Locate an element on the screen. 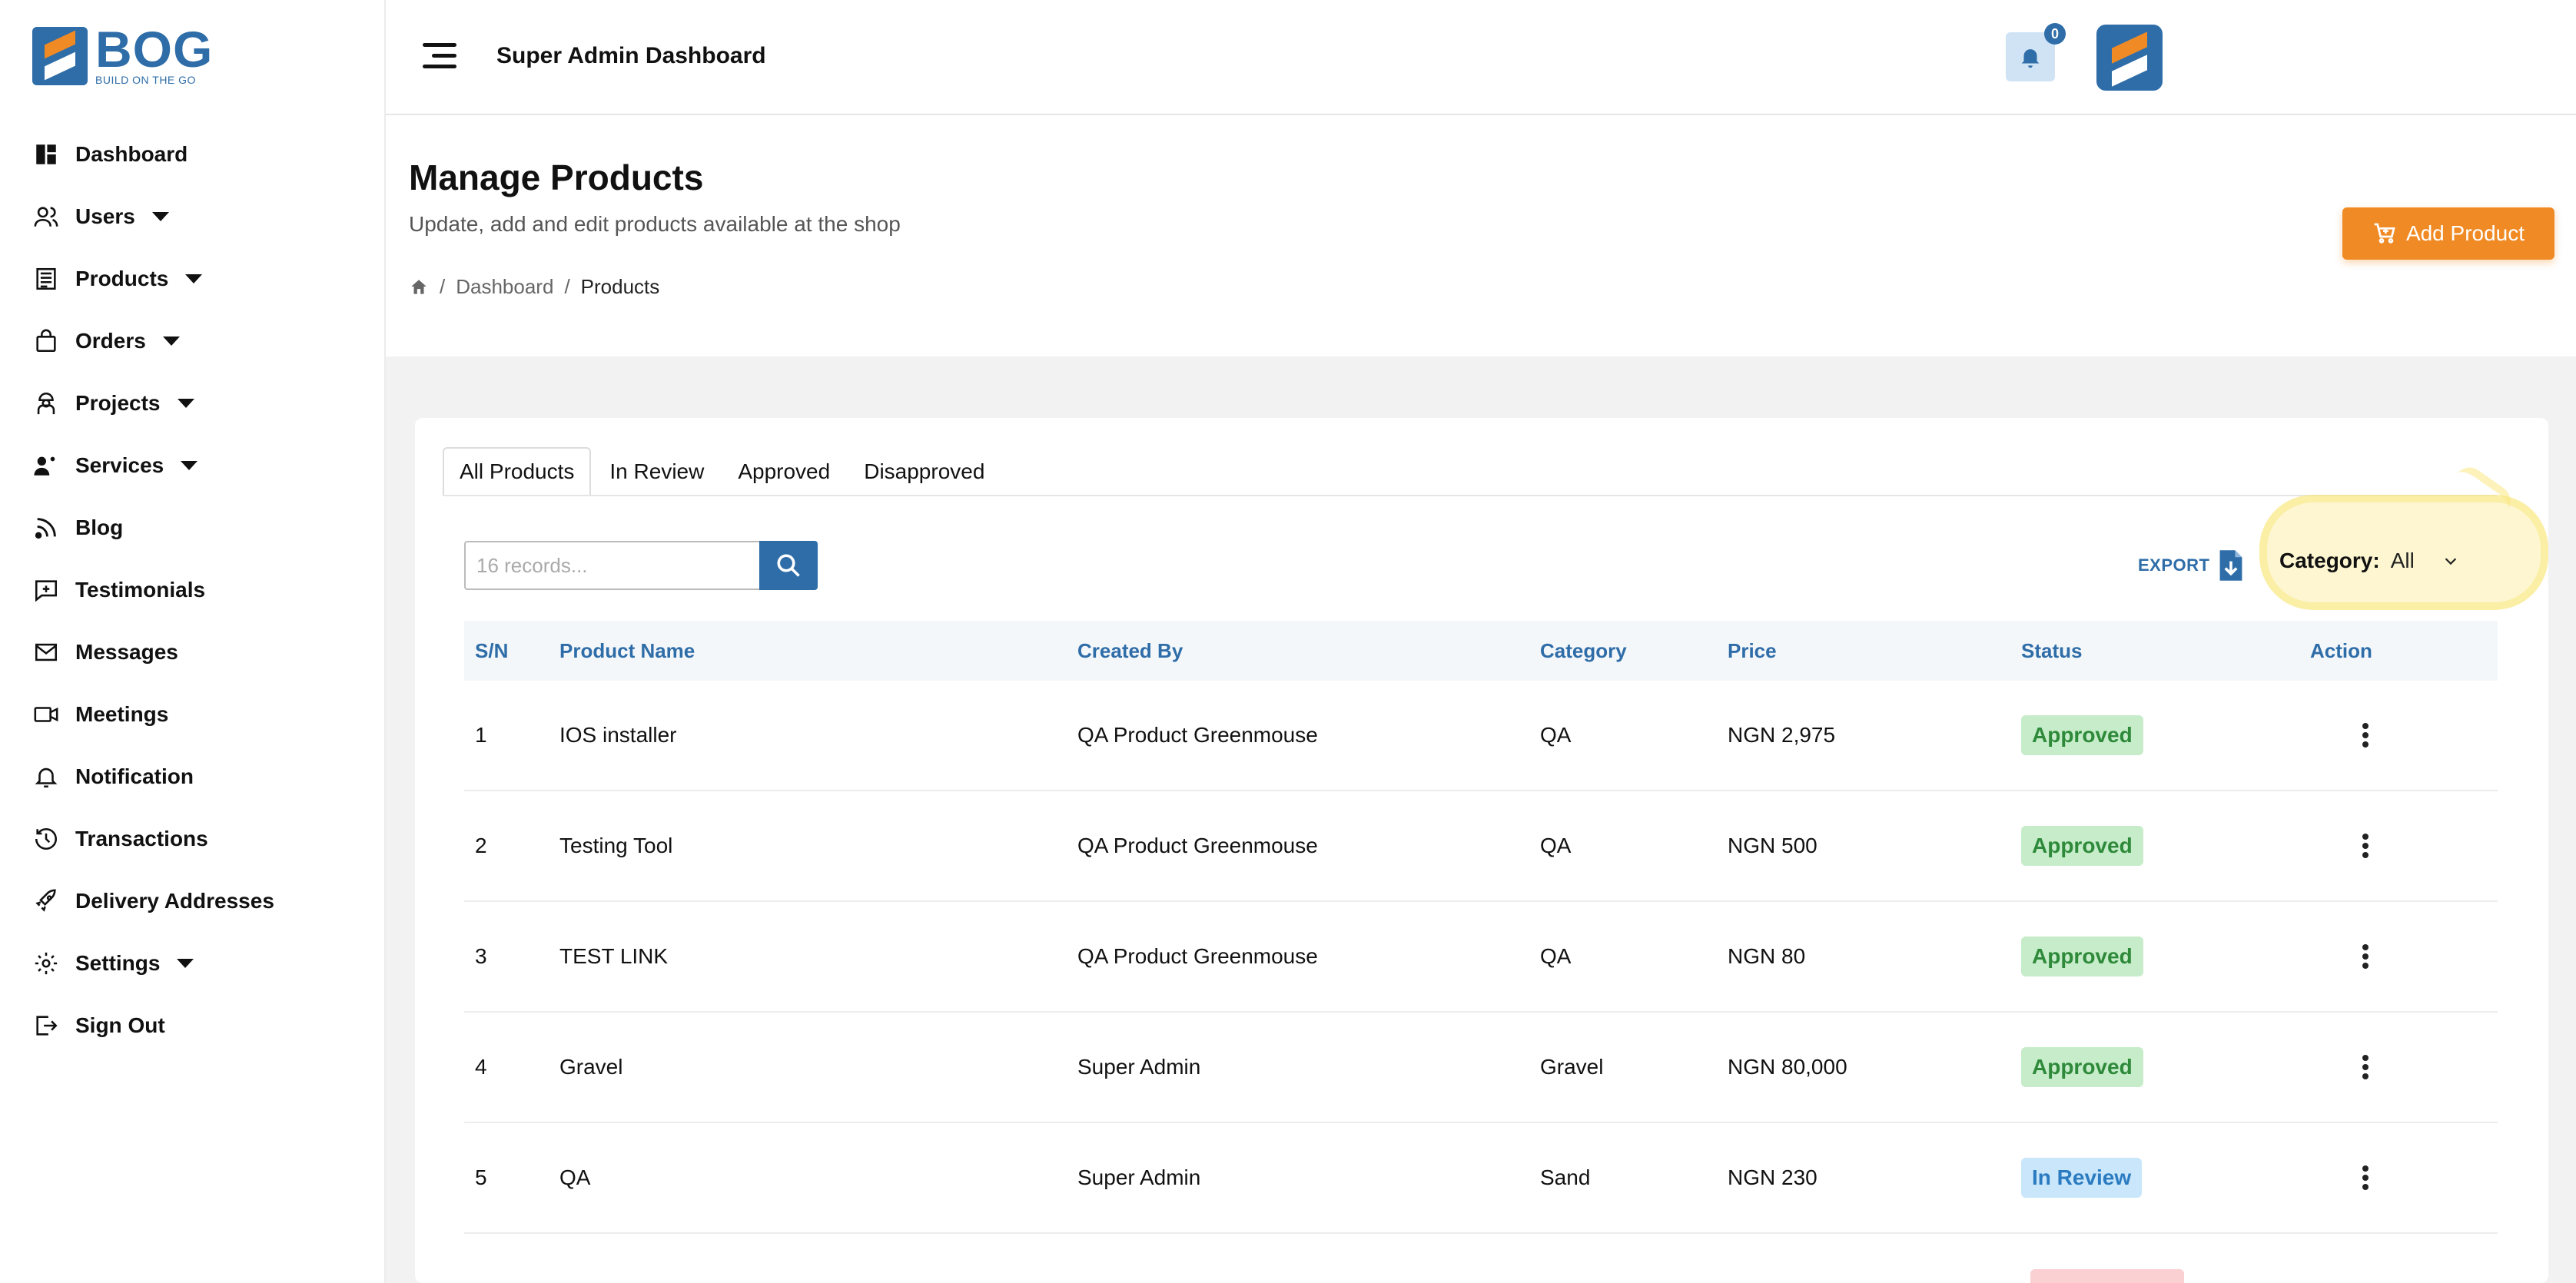  cell-sn: 5 is located at coordinates (481, 1177).